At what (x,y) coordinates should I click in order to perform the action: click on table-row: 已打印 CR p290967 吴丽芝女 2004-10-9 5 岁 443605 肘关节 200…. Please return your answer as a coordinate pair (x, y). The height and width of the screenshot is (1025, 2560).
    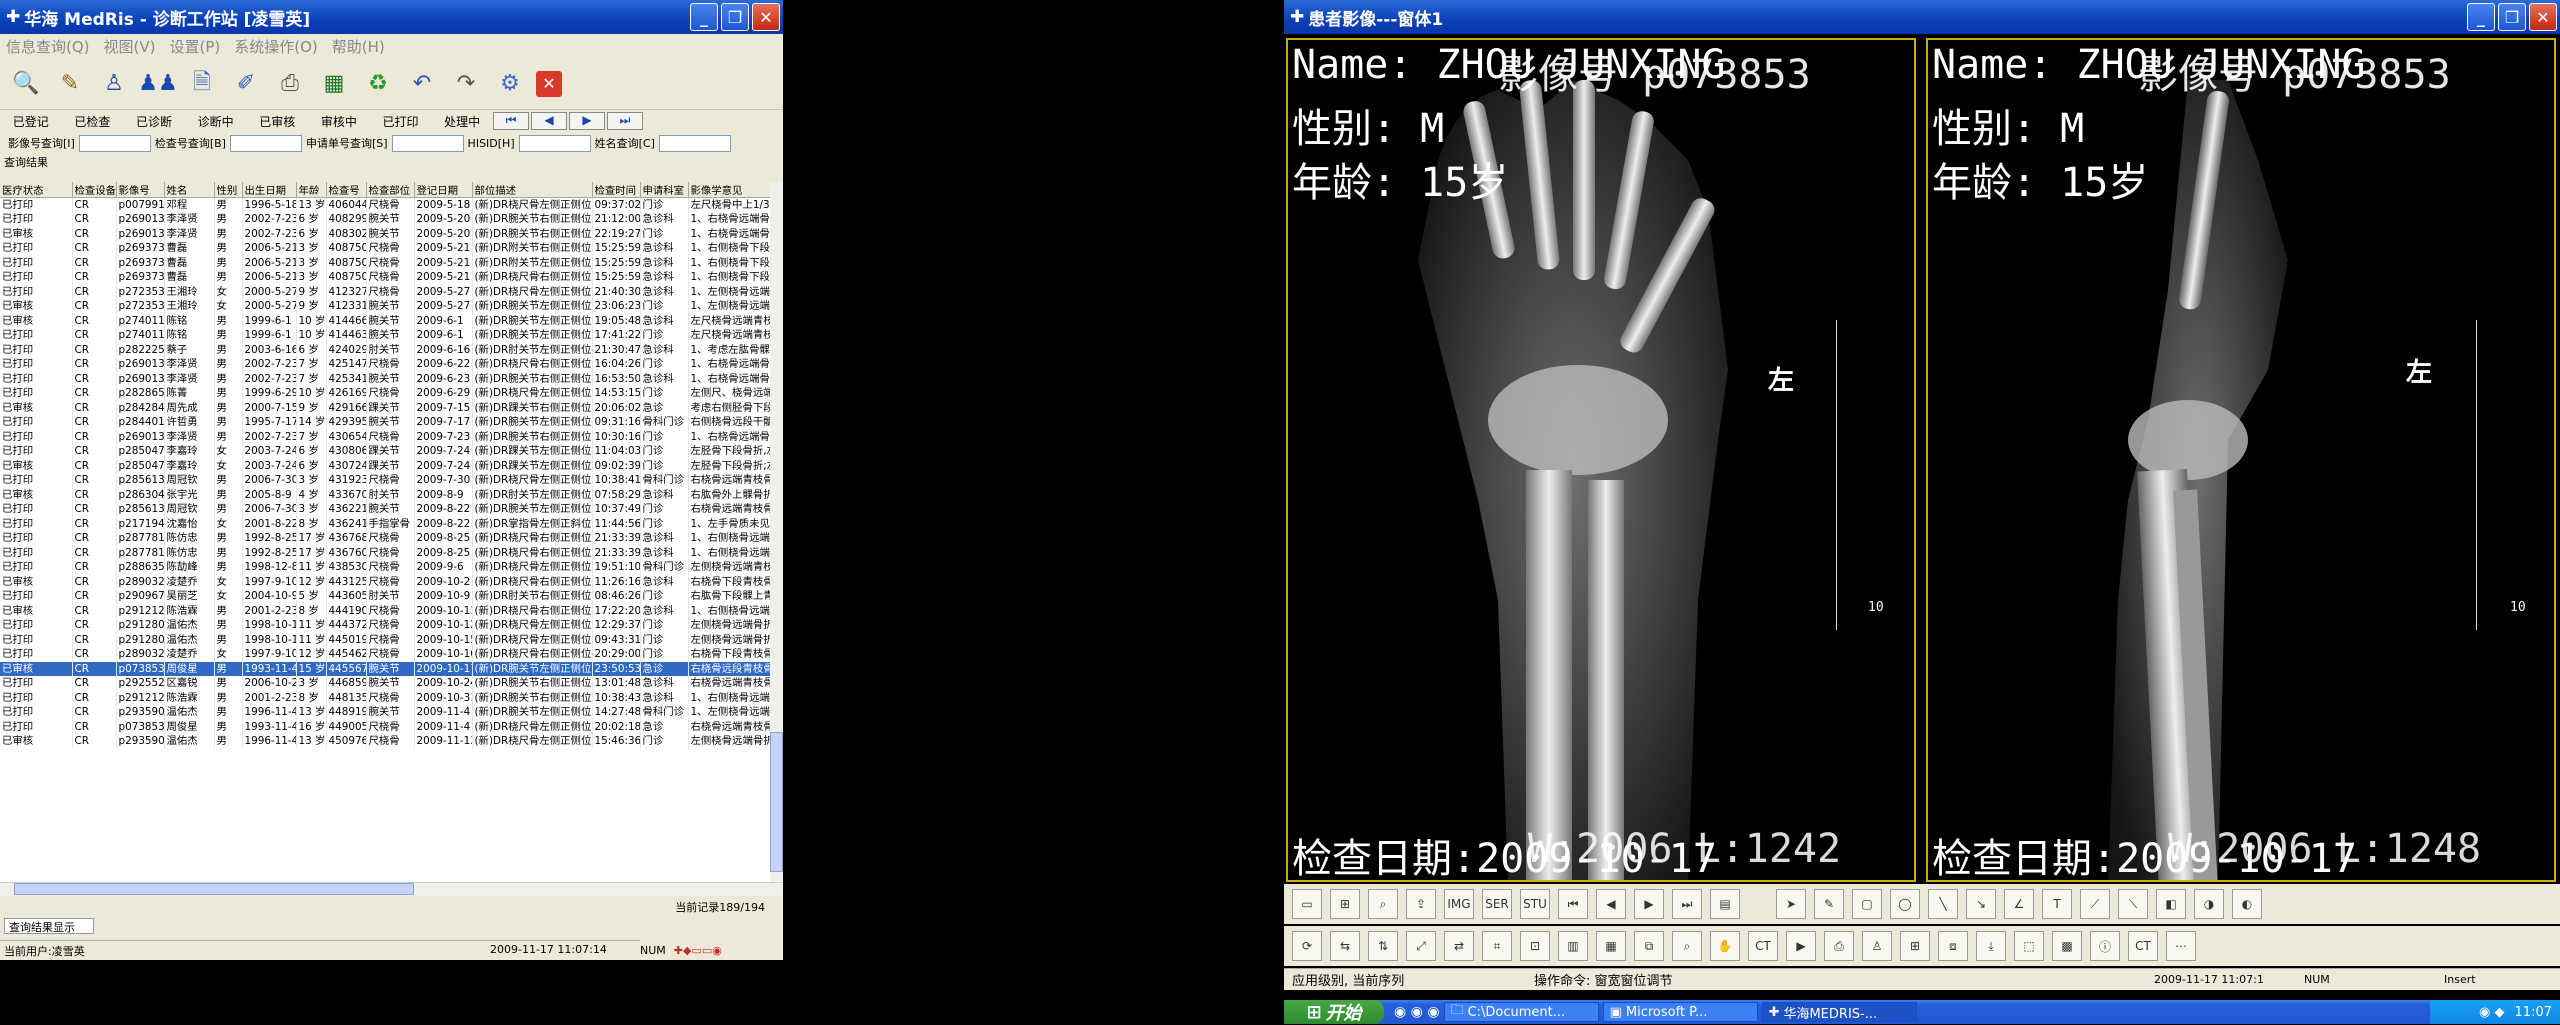
    Looking at the image, I should click on (385, 596).